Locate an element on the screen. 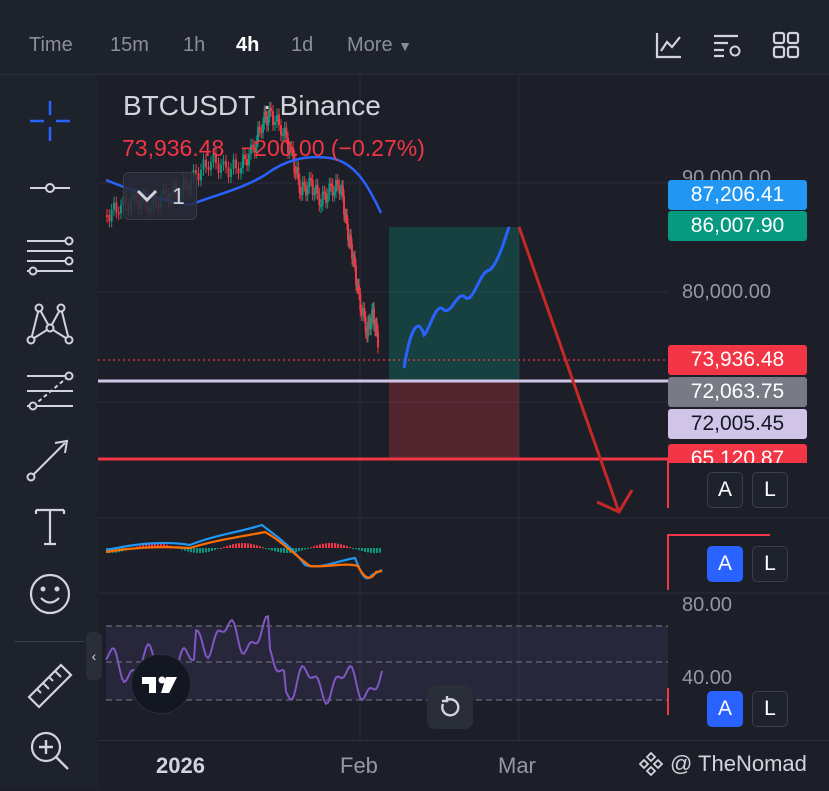 This screenshot has width=829, height=791. time-axis-label: 2026 is located at coordinates (180, 765).